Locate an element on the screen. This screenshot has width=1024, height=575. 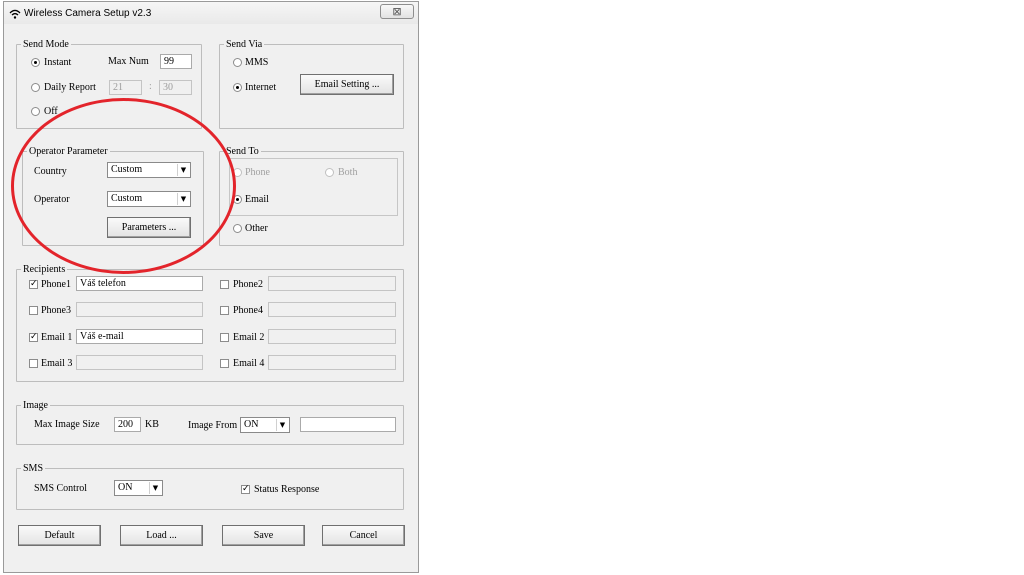
phone4-label: Phone4 is located at coordinates (248, 310).